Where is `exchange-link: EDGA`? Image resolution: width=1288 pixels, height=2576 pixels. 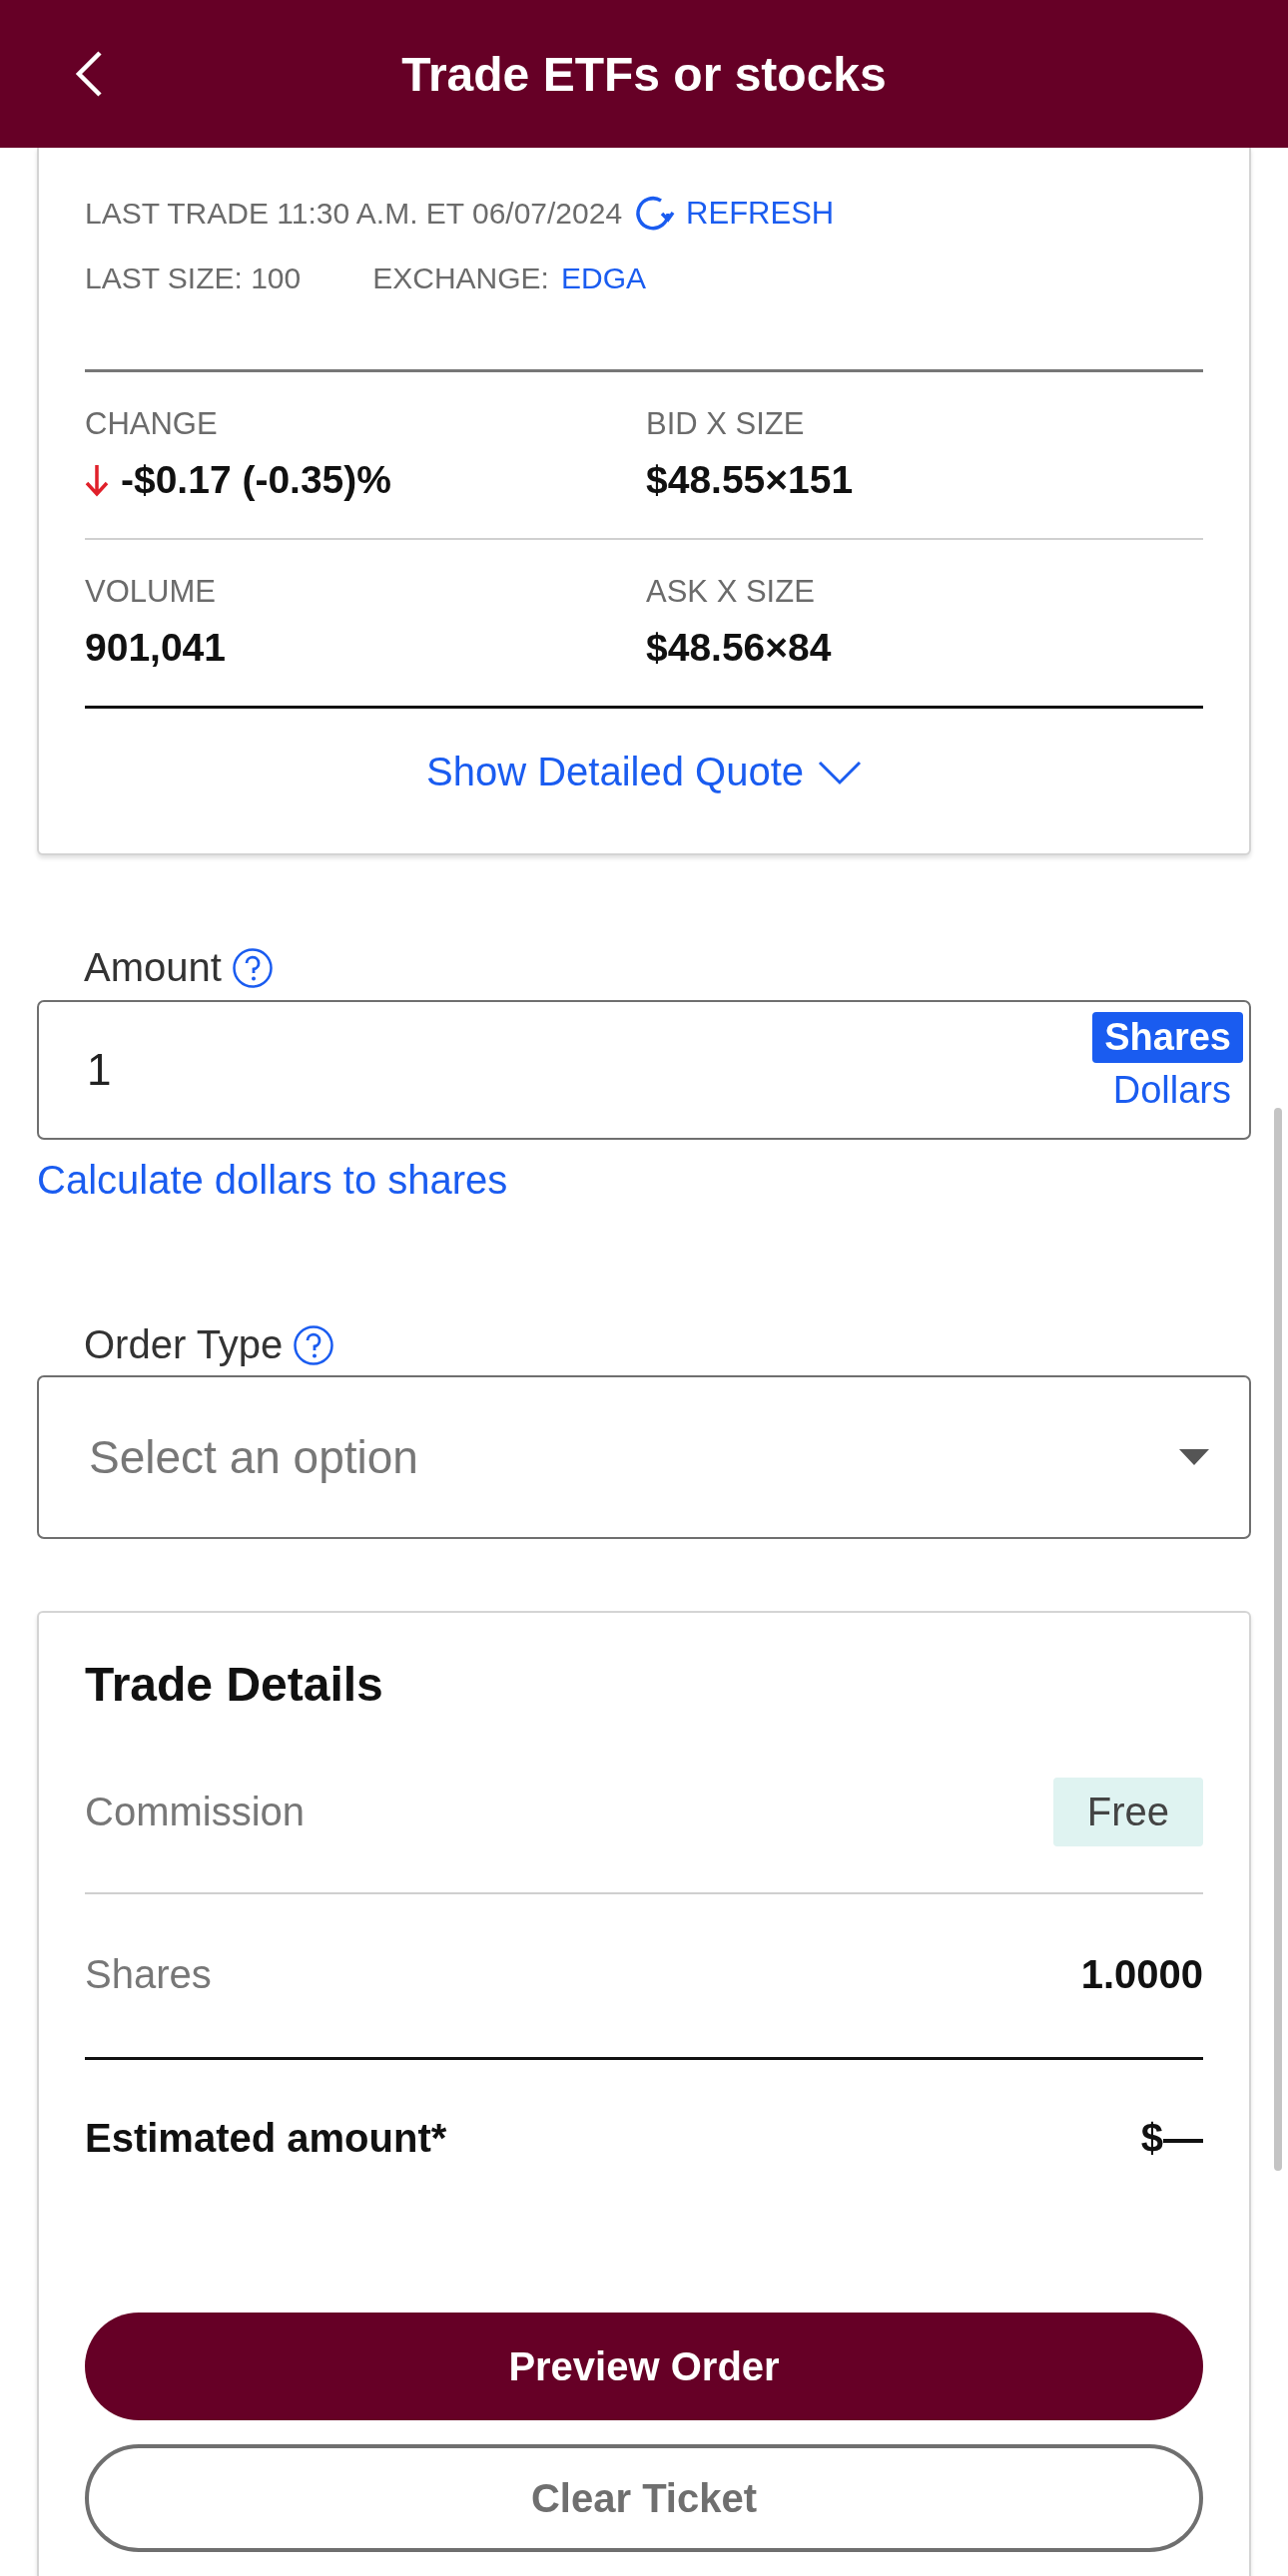 exchange-link: EDGA is located at coordinates (603, 278).